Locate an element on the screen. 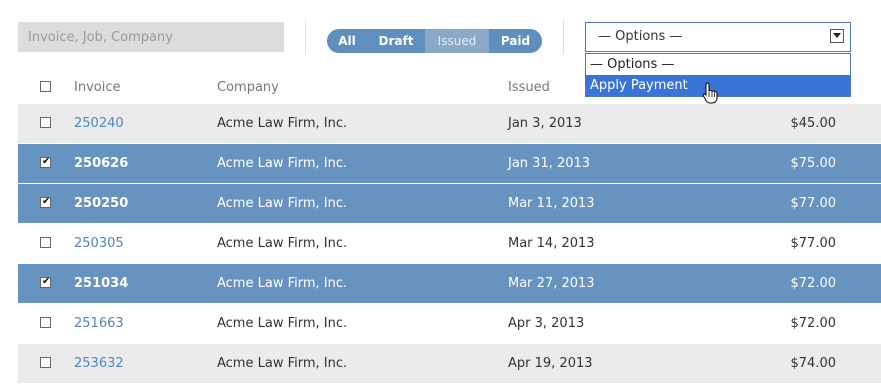 This screenshot has width=881, height=384. options-select: — Options — is located at coordinates (718, 37).